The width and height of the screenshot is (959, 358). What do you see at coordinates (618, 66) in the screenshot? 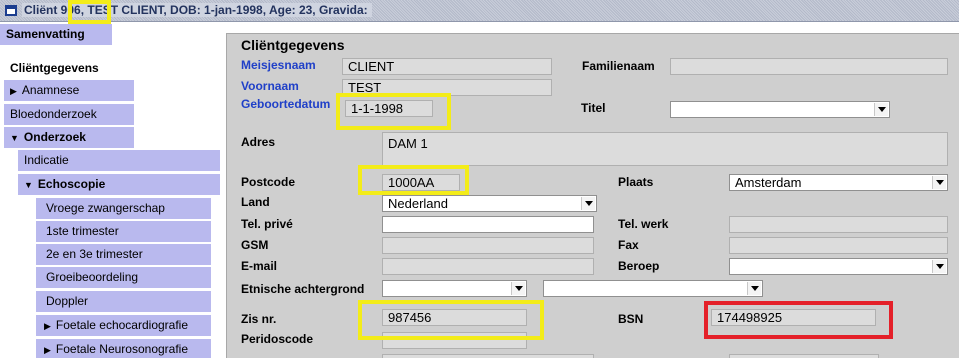
I see `familienaam-label: Familienaam` at bounding box center [618, 66].